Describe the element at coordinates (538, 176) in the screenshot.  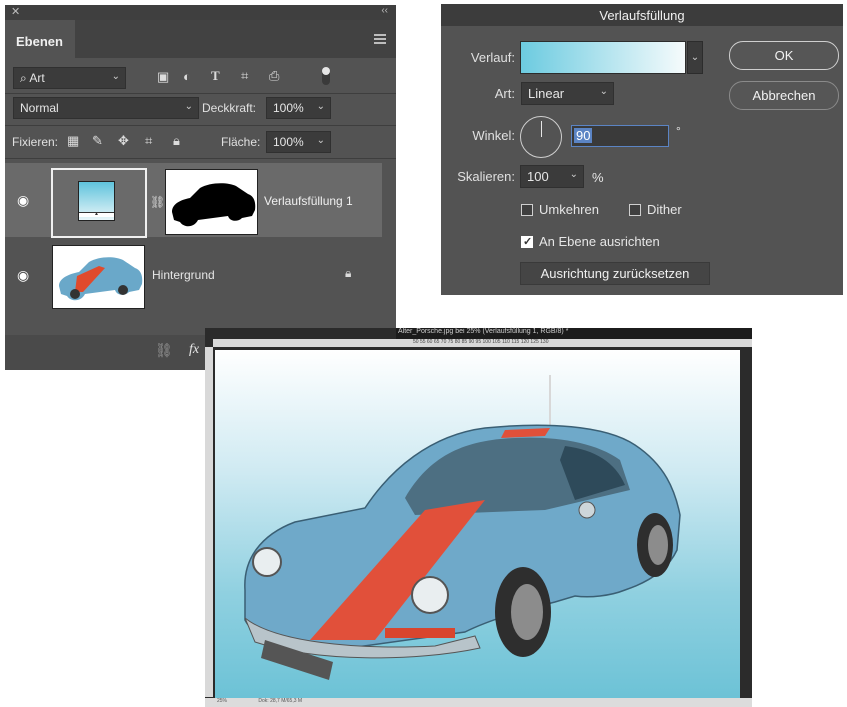
I see `scale-value: 100` at that location.